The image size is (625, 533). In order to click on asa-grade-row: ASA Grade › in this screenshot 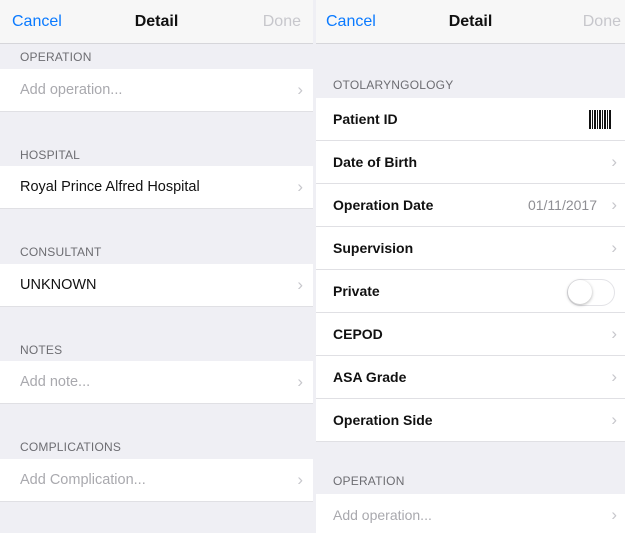, I will do `click(470, 377)`.